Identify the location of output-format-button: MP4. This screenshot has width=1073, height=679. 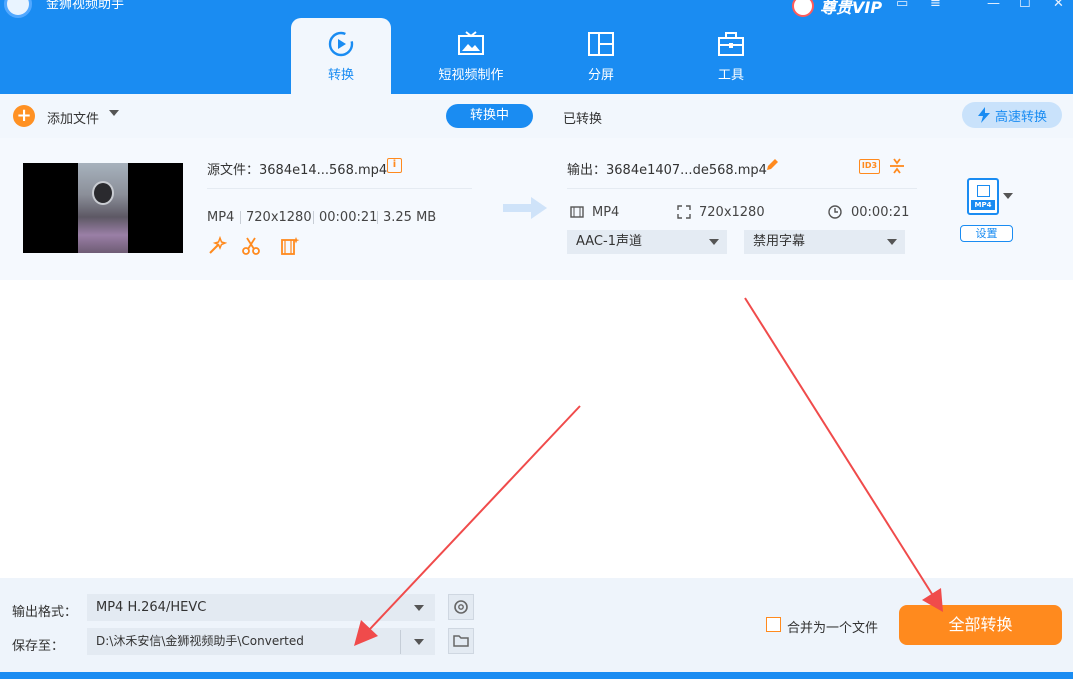
(983, 196).